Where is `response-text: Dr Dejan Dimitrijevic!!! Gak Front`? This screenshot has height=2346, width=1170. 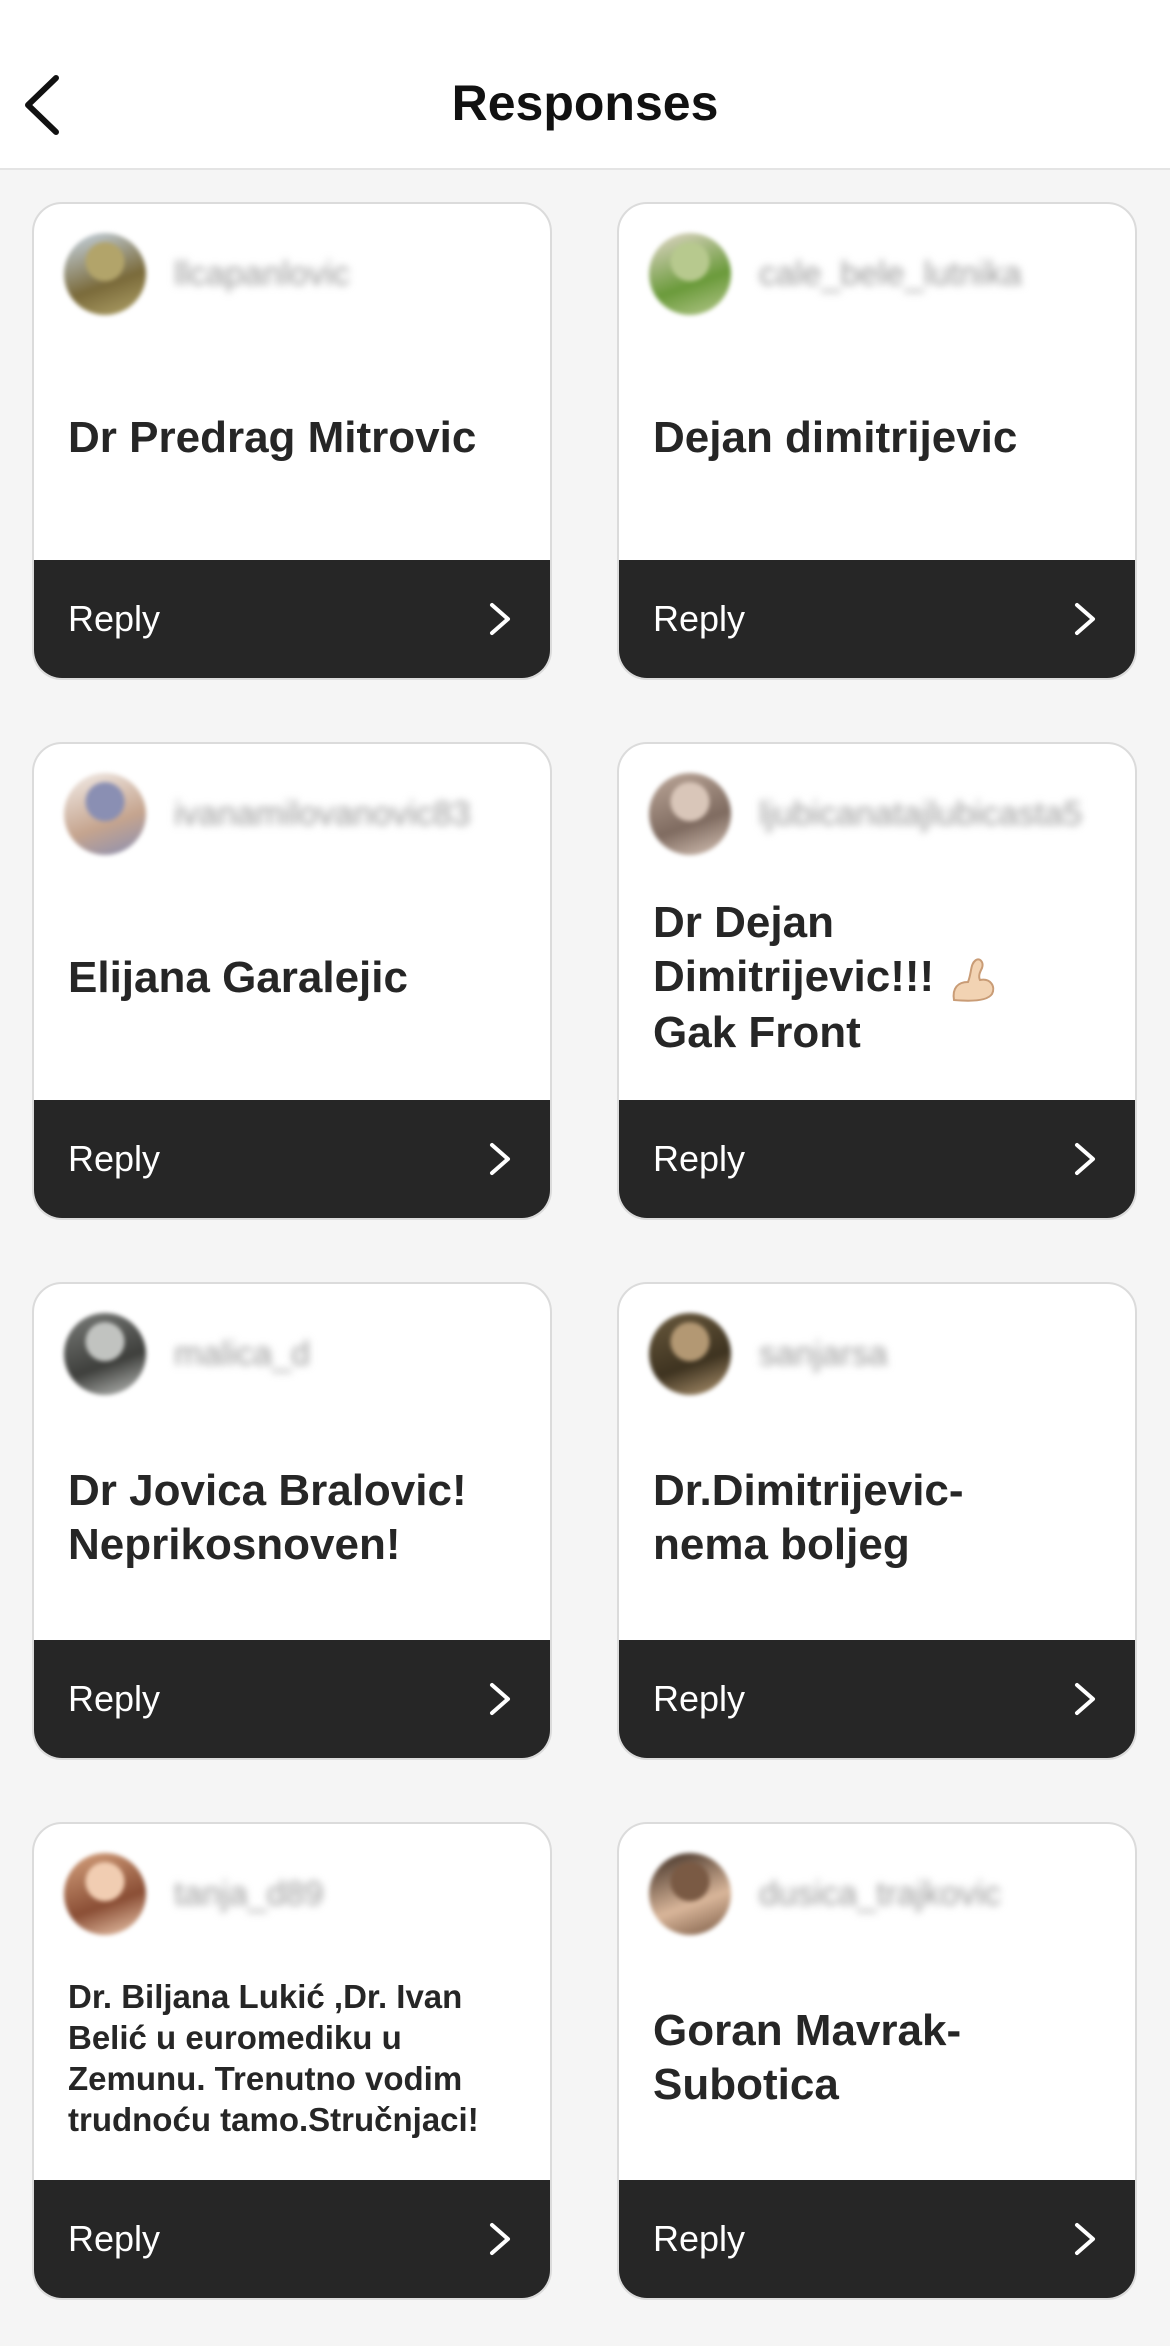 response-text: Dr Dejan Dimitrijevic!!! Gak Front is located at coordinates (826, 978).